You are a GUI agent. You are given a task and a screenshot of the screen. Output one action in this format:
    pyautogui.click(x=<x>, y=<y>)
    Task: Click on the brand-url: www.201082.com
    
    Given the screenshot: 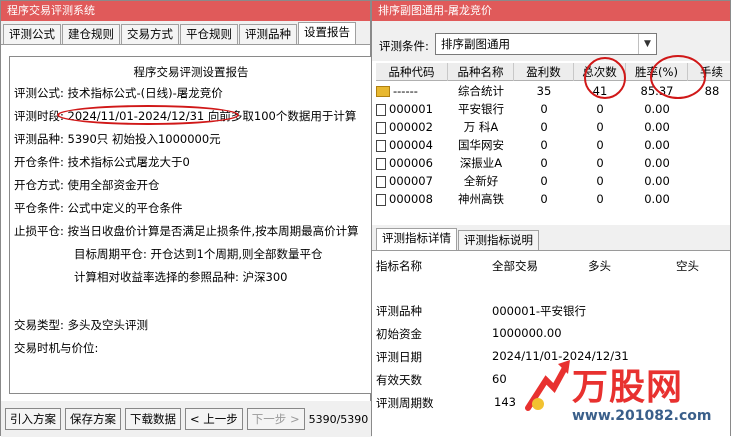 What is the action you would take?
    pyautogui.click(x=642, y=416)
    